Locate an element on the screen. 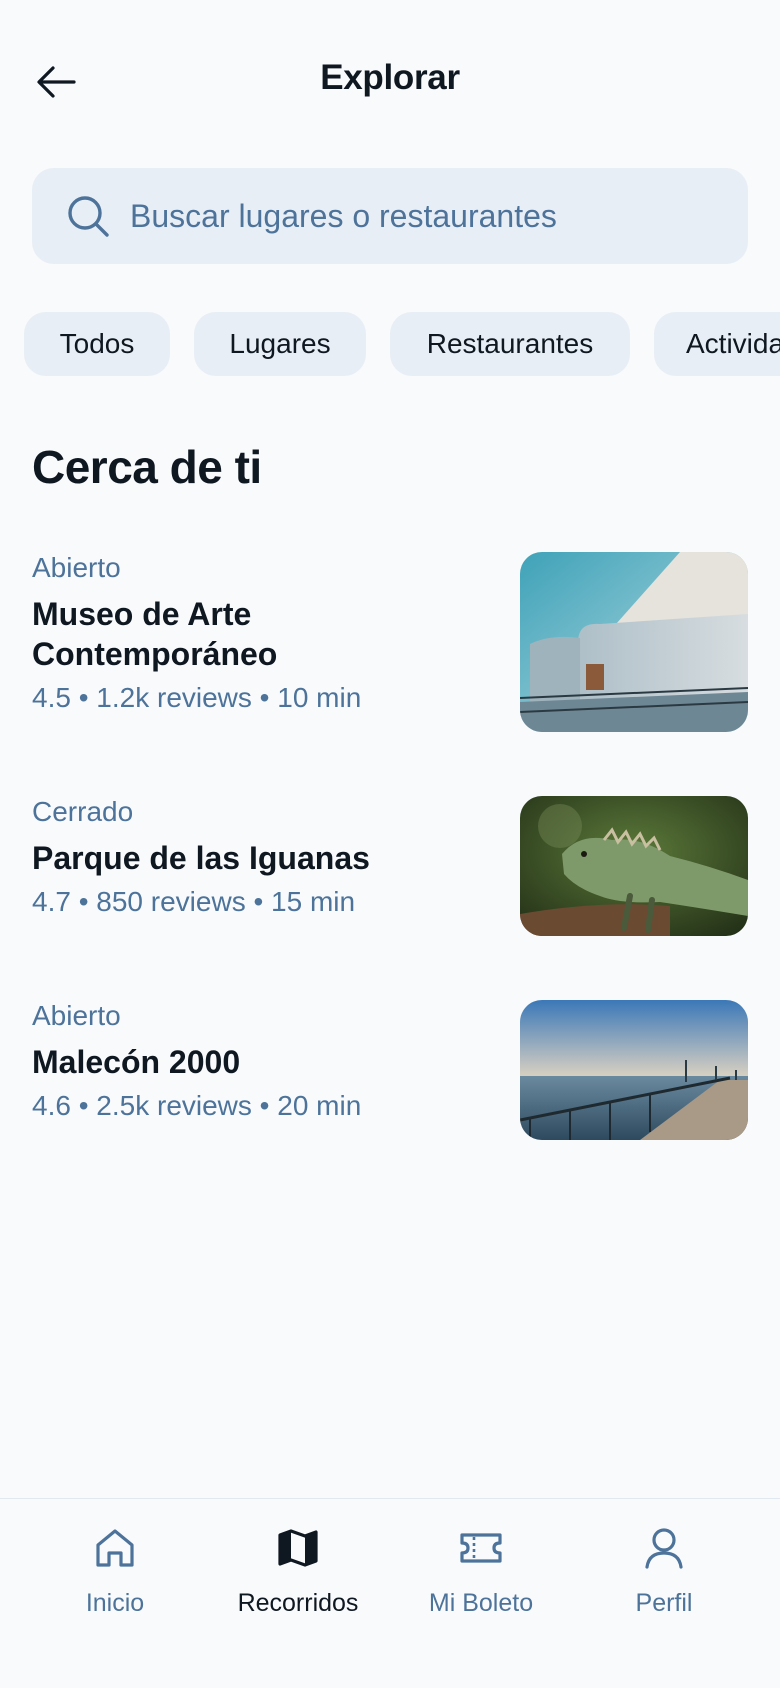  home-icon is located at coordinates (115, 1548).